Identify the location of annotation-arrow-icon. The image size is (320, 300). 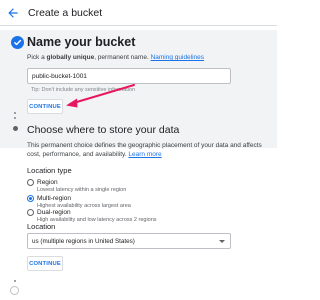
(100, 96).